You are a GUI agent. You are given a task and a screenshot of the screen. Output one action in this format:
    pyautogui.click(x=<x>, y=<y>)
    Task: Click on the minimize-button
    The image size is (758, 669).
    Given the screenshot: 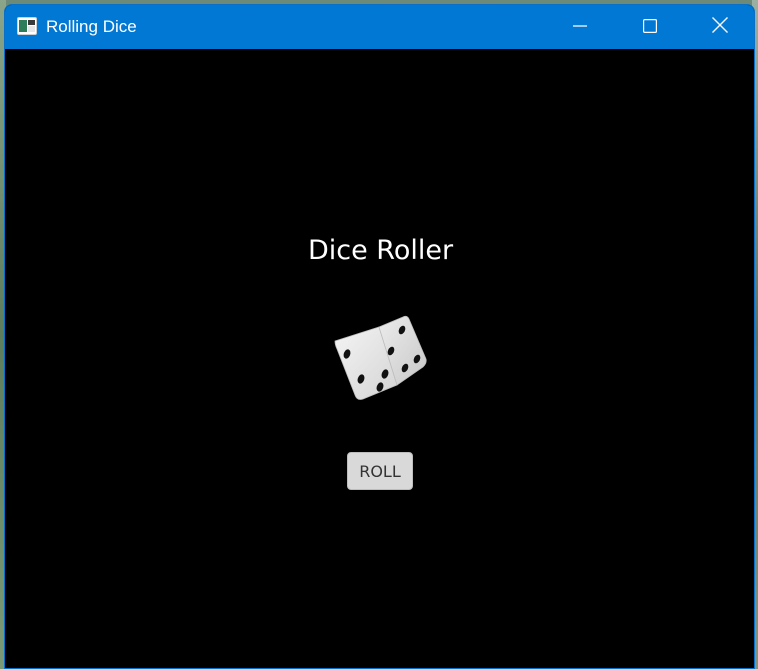 What is the action you would take?
    pyautogui.click(x=580, y=27)
    